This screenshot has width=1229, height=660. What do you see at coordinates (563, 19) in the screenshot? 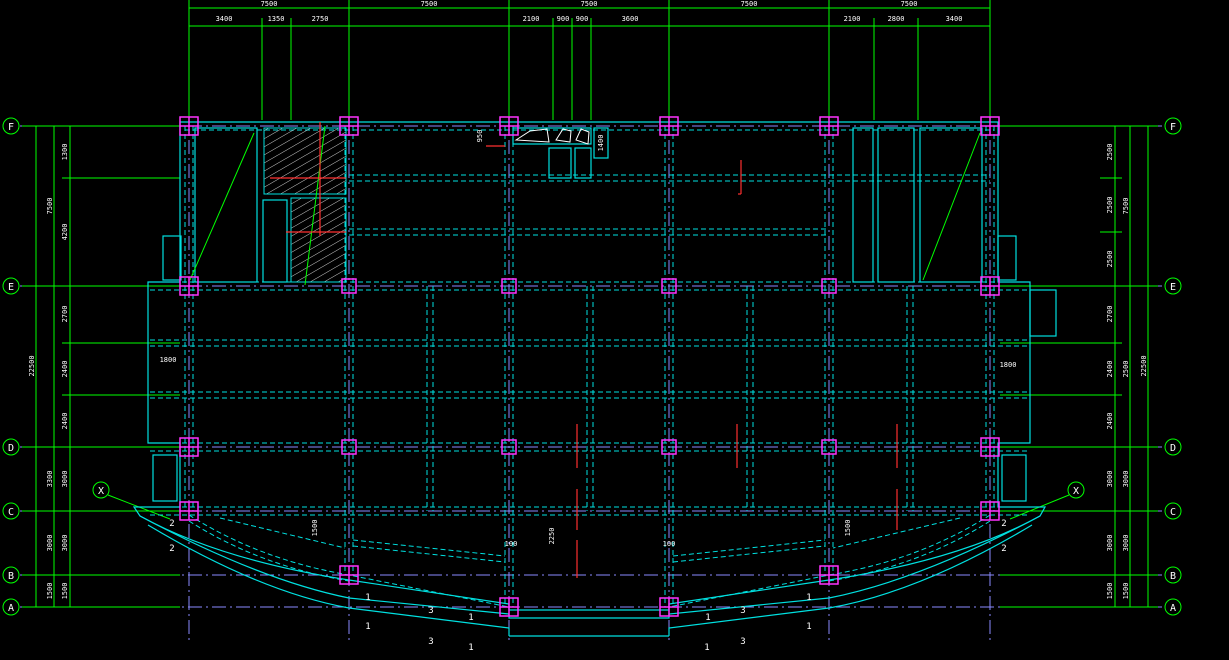
I see `top-sub-dim-5: 900` at bounding box center [563, 19].